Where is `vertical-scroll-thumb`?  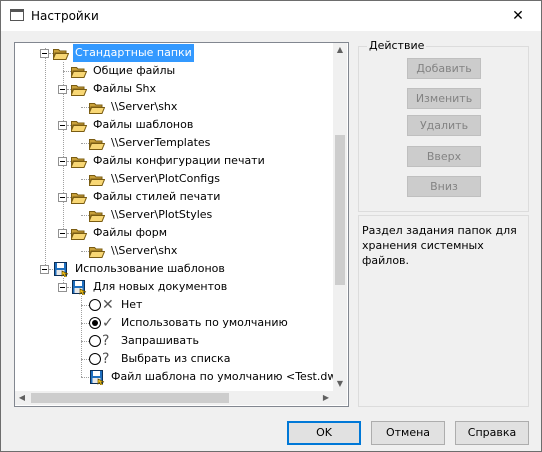
vertical-scroll-thumb is located at coordinates (340, 210).